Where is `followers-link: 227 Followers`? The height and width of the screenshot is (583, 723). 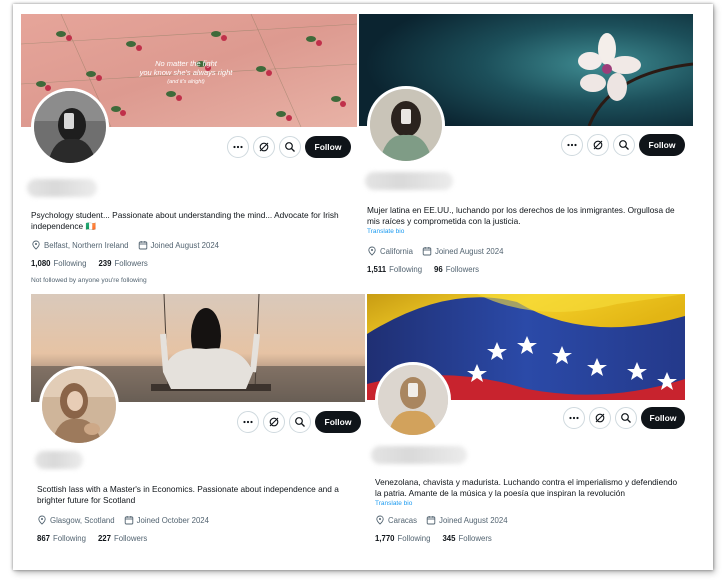
followers-link: 227 Followers is located at coordinates (122, 538).